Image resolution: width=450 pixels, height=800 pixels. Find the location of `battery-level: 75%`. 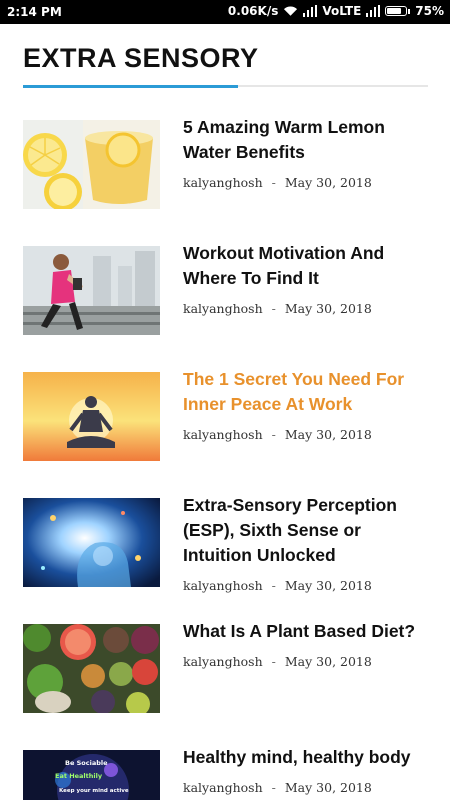

battery-level: 75% is located at coordinates (429, 11).